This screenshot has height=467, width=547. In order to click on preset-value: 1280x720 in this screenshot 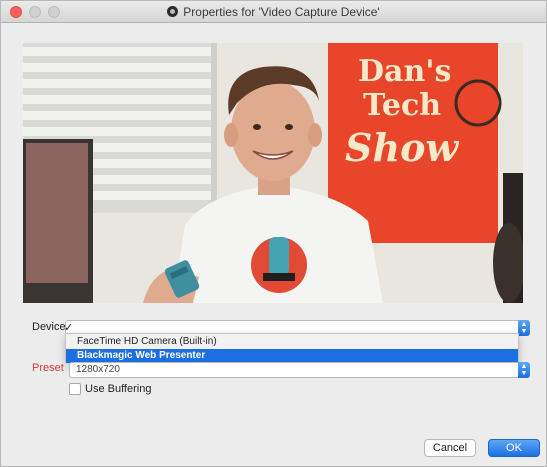, I will do `click(98, 369)`.